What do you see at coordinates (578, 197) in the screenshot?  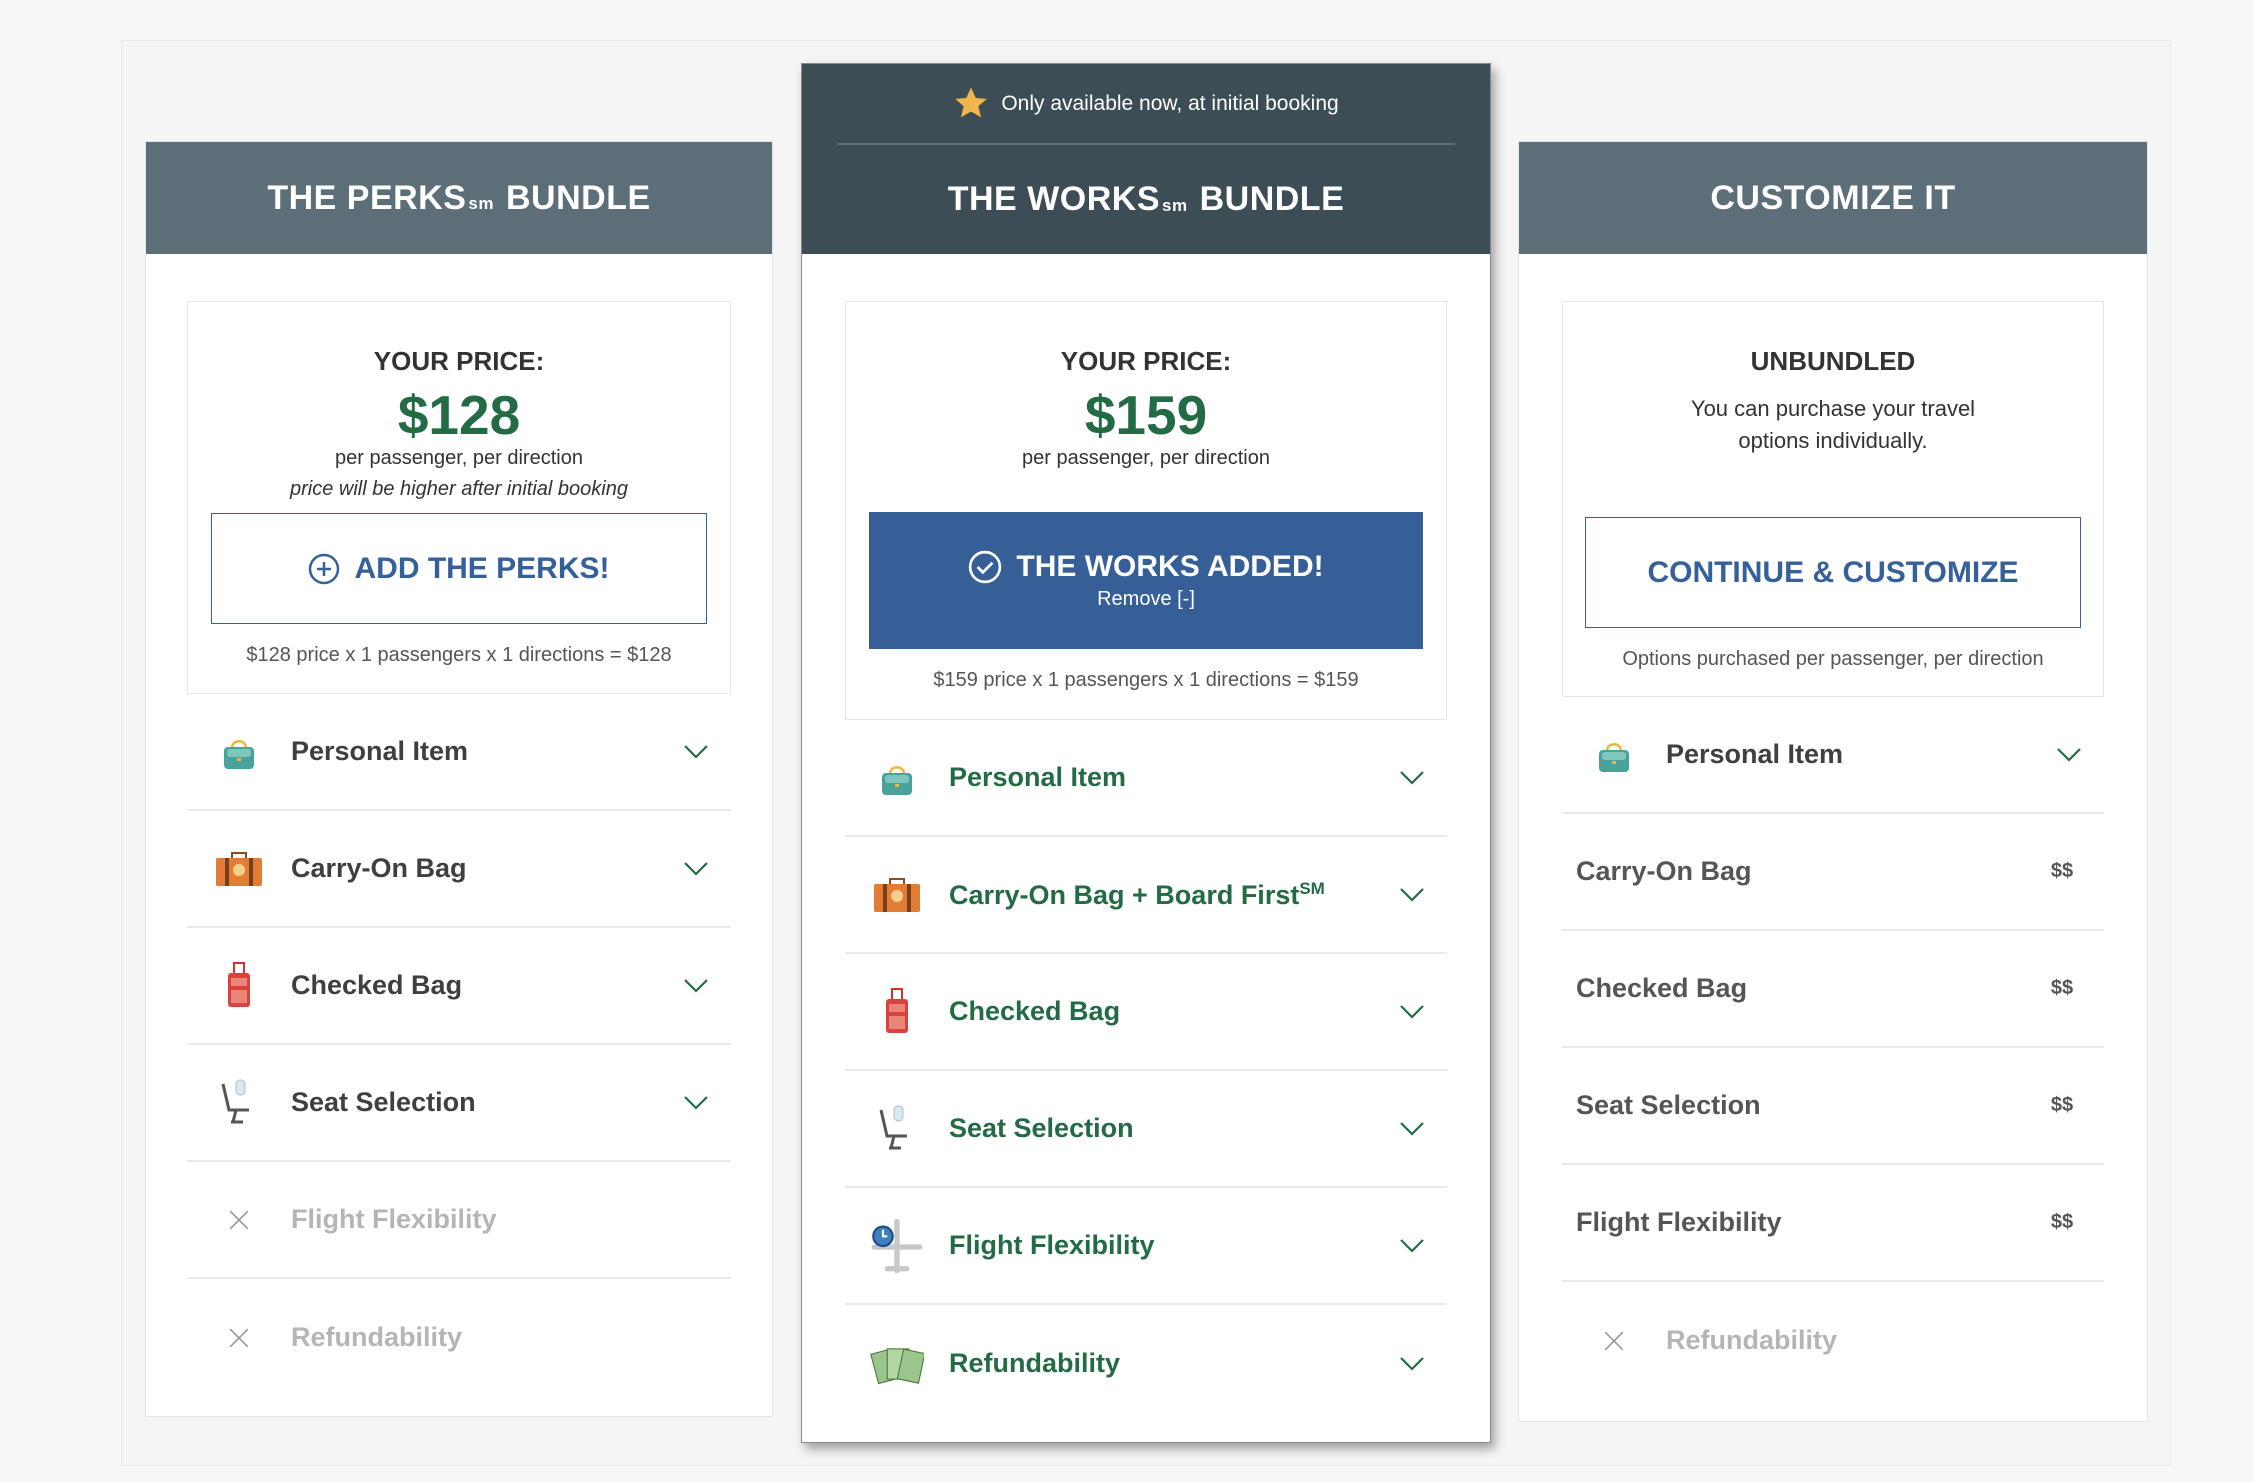 I see `perks-title-suffix: BUNDLE` at bounding box center [578, 197].